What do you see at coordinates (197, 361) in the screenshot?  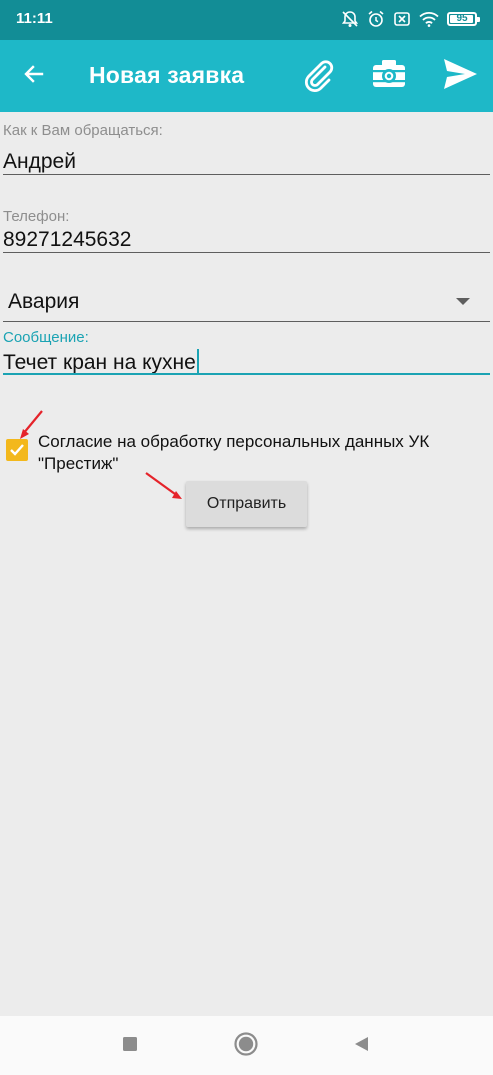 I see `text-cursor` at bounding box center [197, 361].